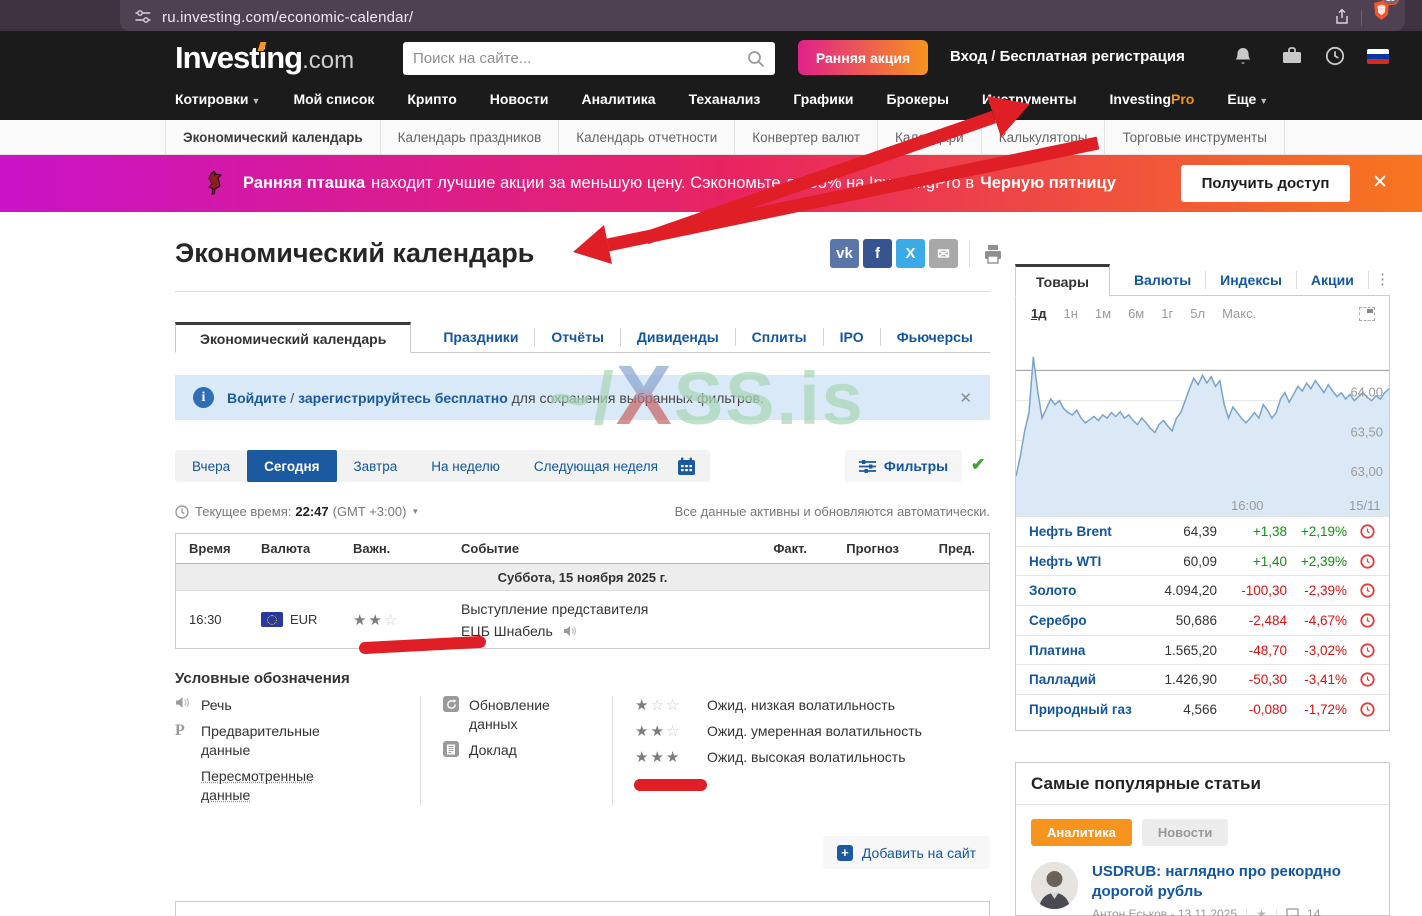 The height and width of the screenshot is (916, 1422). I want to click on subnav-economic-calendar: Экономический календарь, so click(273, 137).